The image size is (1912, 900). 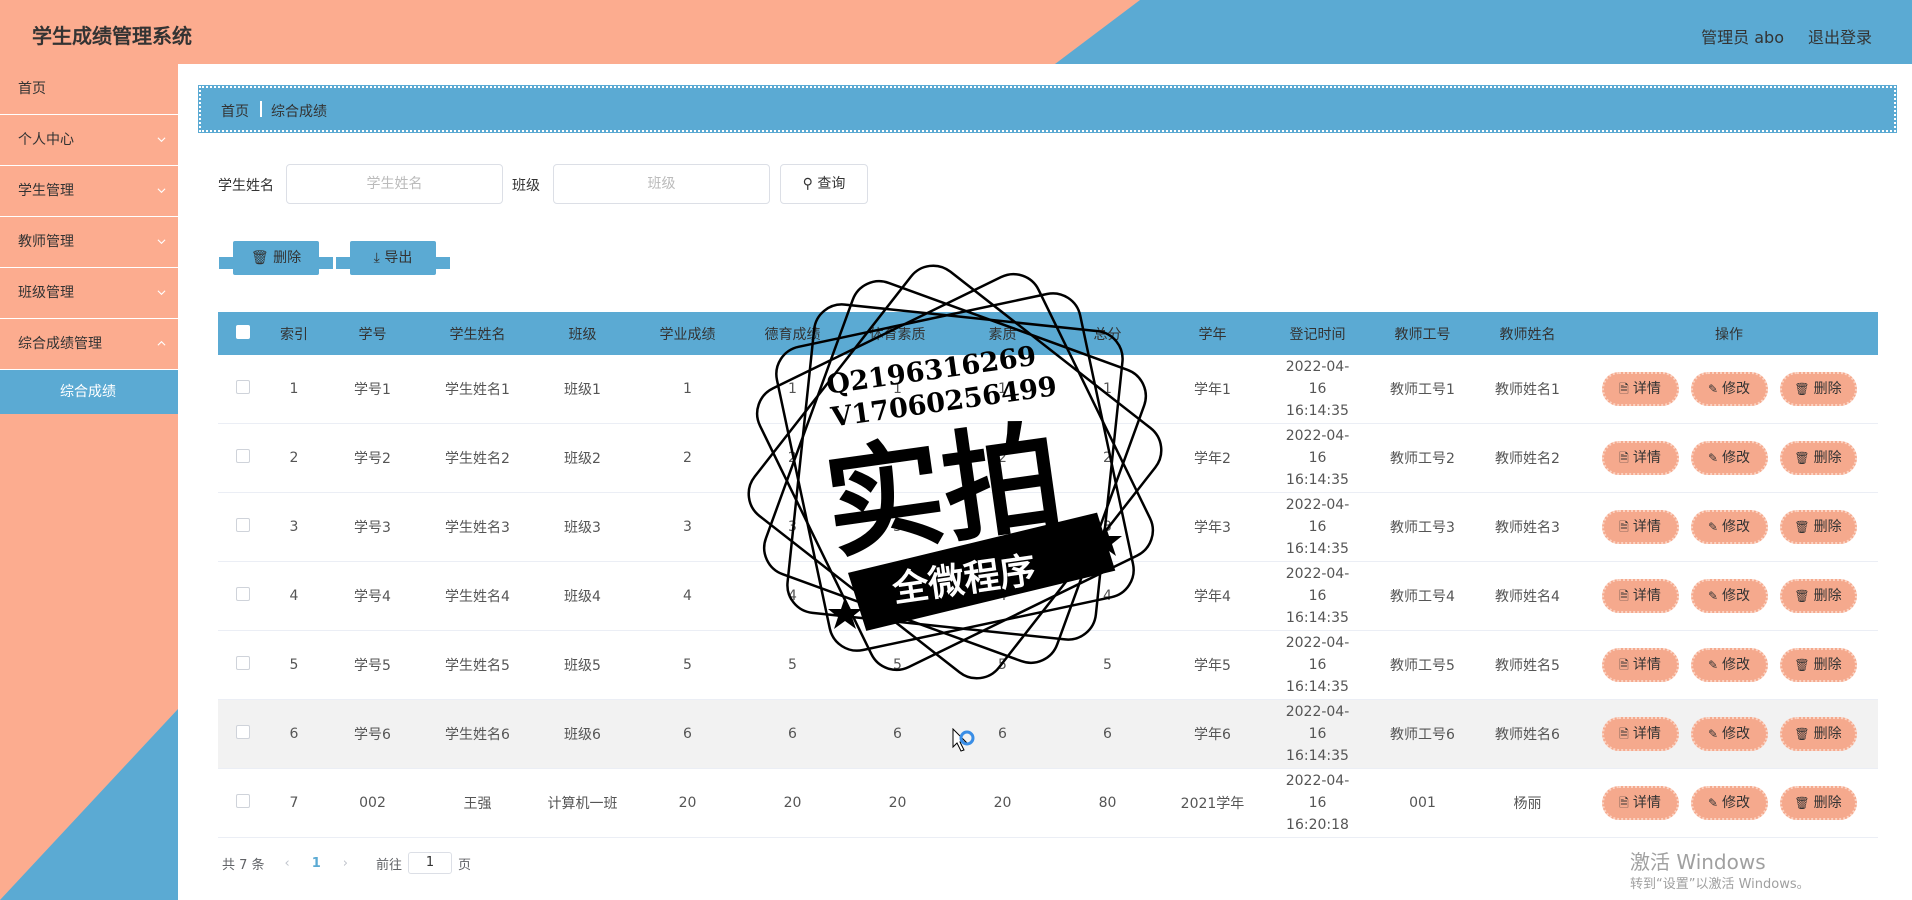 I want to click on select-all-cell, so click(x=243, y=333).